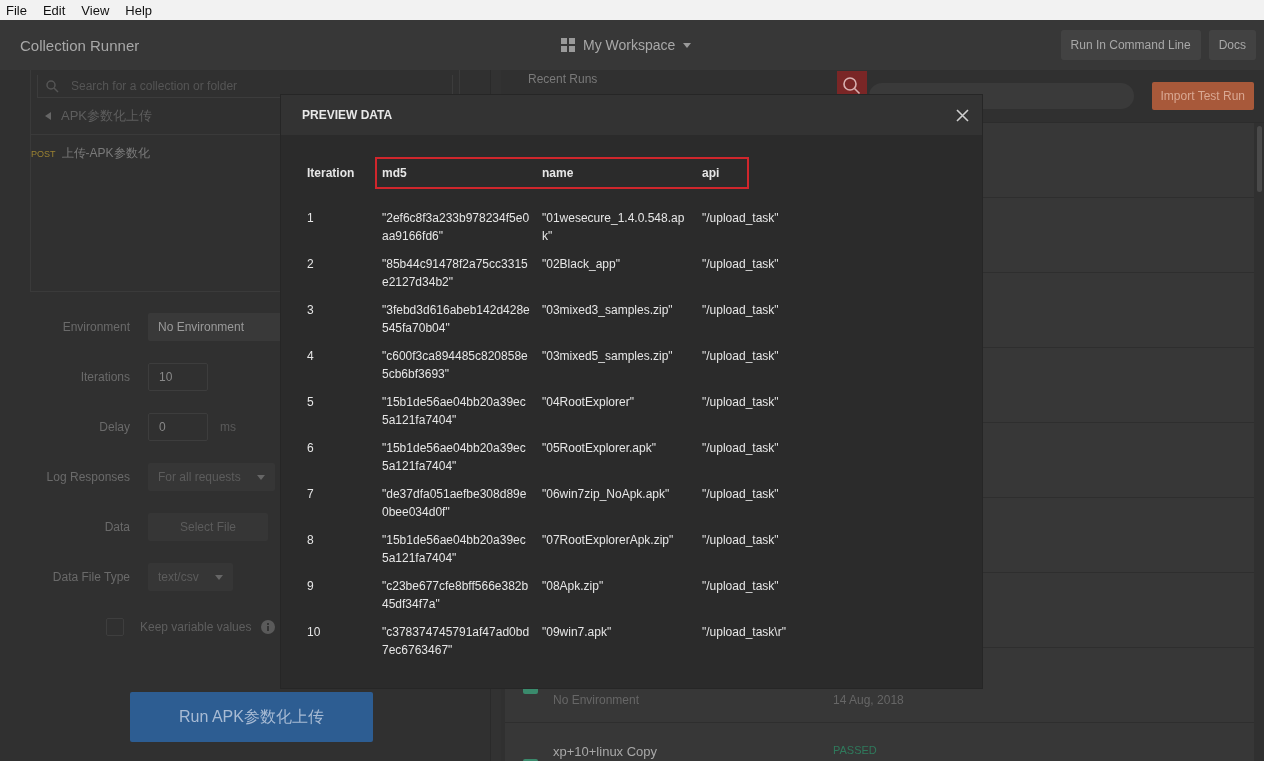 The height and width of the screenshot is (761, 1264). Describe the element at coordinates (1202, 96) in the screenshot. I see `import-button: Import Test Run` at that location.